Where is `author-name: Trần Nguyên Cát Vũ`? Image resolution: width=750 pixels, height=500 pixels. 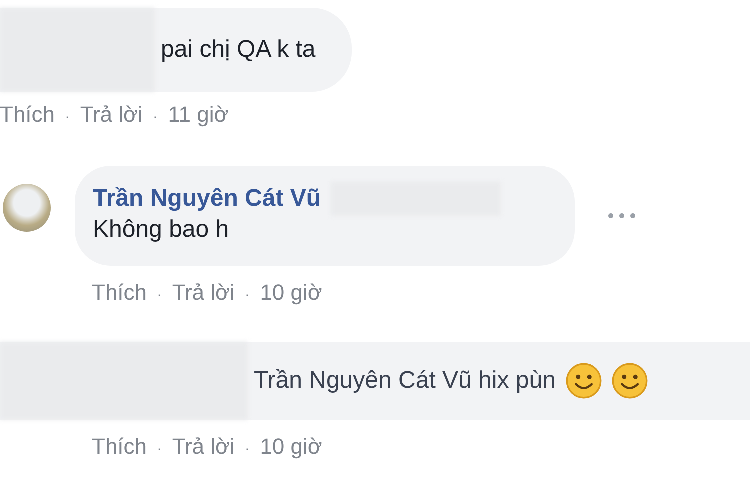
author-name: Trần Nguyên Cát Vũ is located at coordinates (207, 199).